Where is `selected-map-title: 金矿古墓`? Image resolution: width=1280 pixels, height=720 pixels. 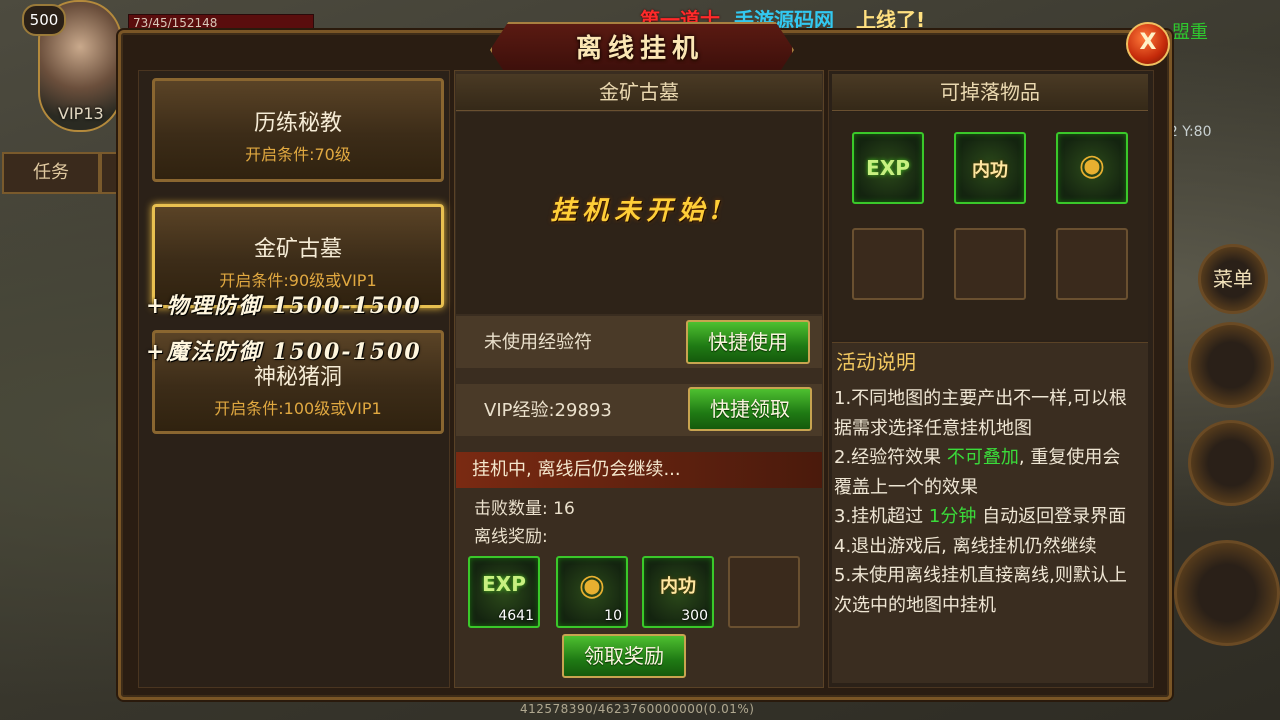
selected-map-title: 金矿古墓 is located at coordinates (639, 92).